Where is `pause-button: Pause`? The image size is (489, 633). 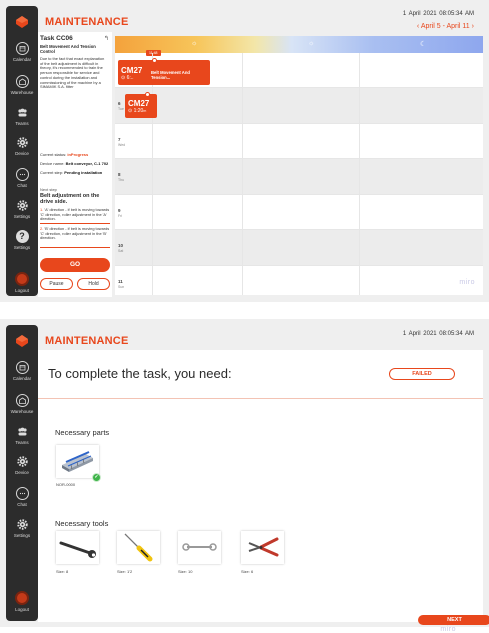 pause-button: Pause is located at coordinates (56, 284).